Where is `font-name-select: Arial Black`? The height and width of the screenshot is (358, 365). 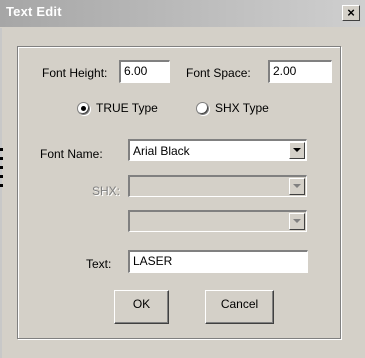
font-name-select: Arial Black is located at coordinates (217, 150).